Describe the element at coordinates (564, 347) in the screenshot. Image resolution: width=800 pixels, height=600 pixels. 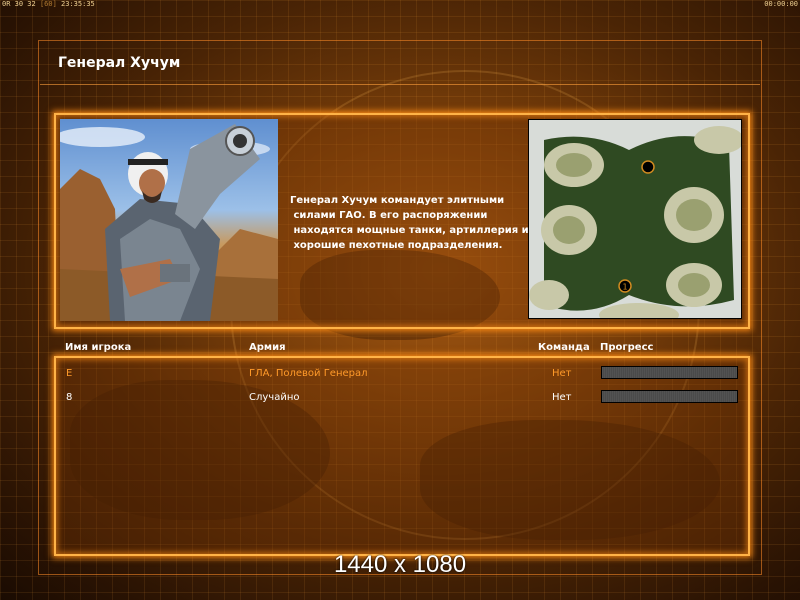
I see `column-header-team: Команда` at that location.